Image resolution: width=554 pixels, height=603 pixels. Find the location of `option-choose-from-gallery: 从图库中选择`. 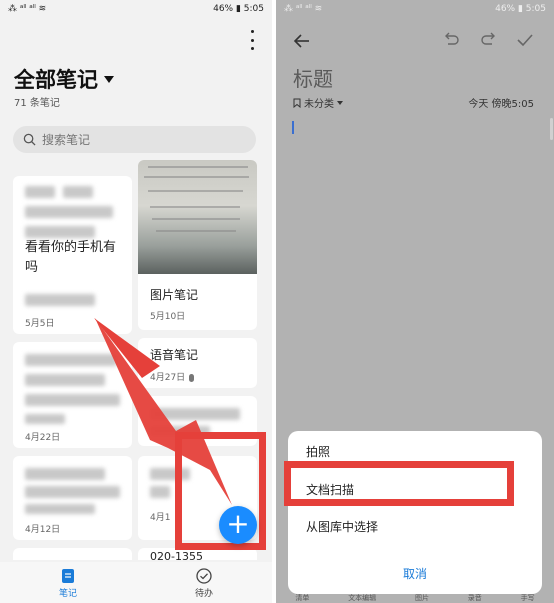

option-choose-from-gallery: 从图库中选择 is located at coordinates (342, 526).